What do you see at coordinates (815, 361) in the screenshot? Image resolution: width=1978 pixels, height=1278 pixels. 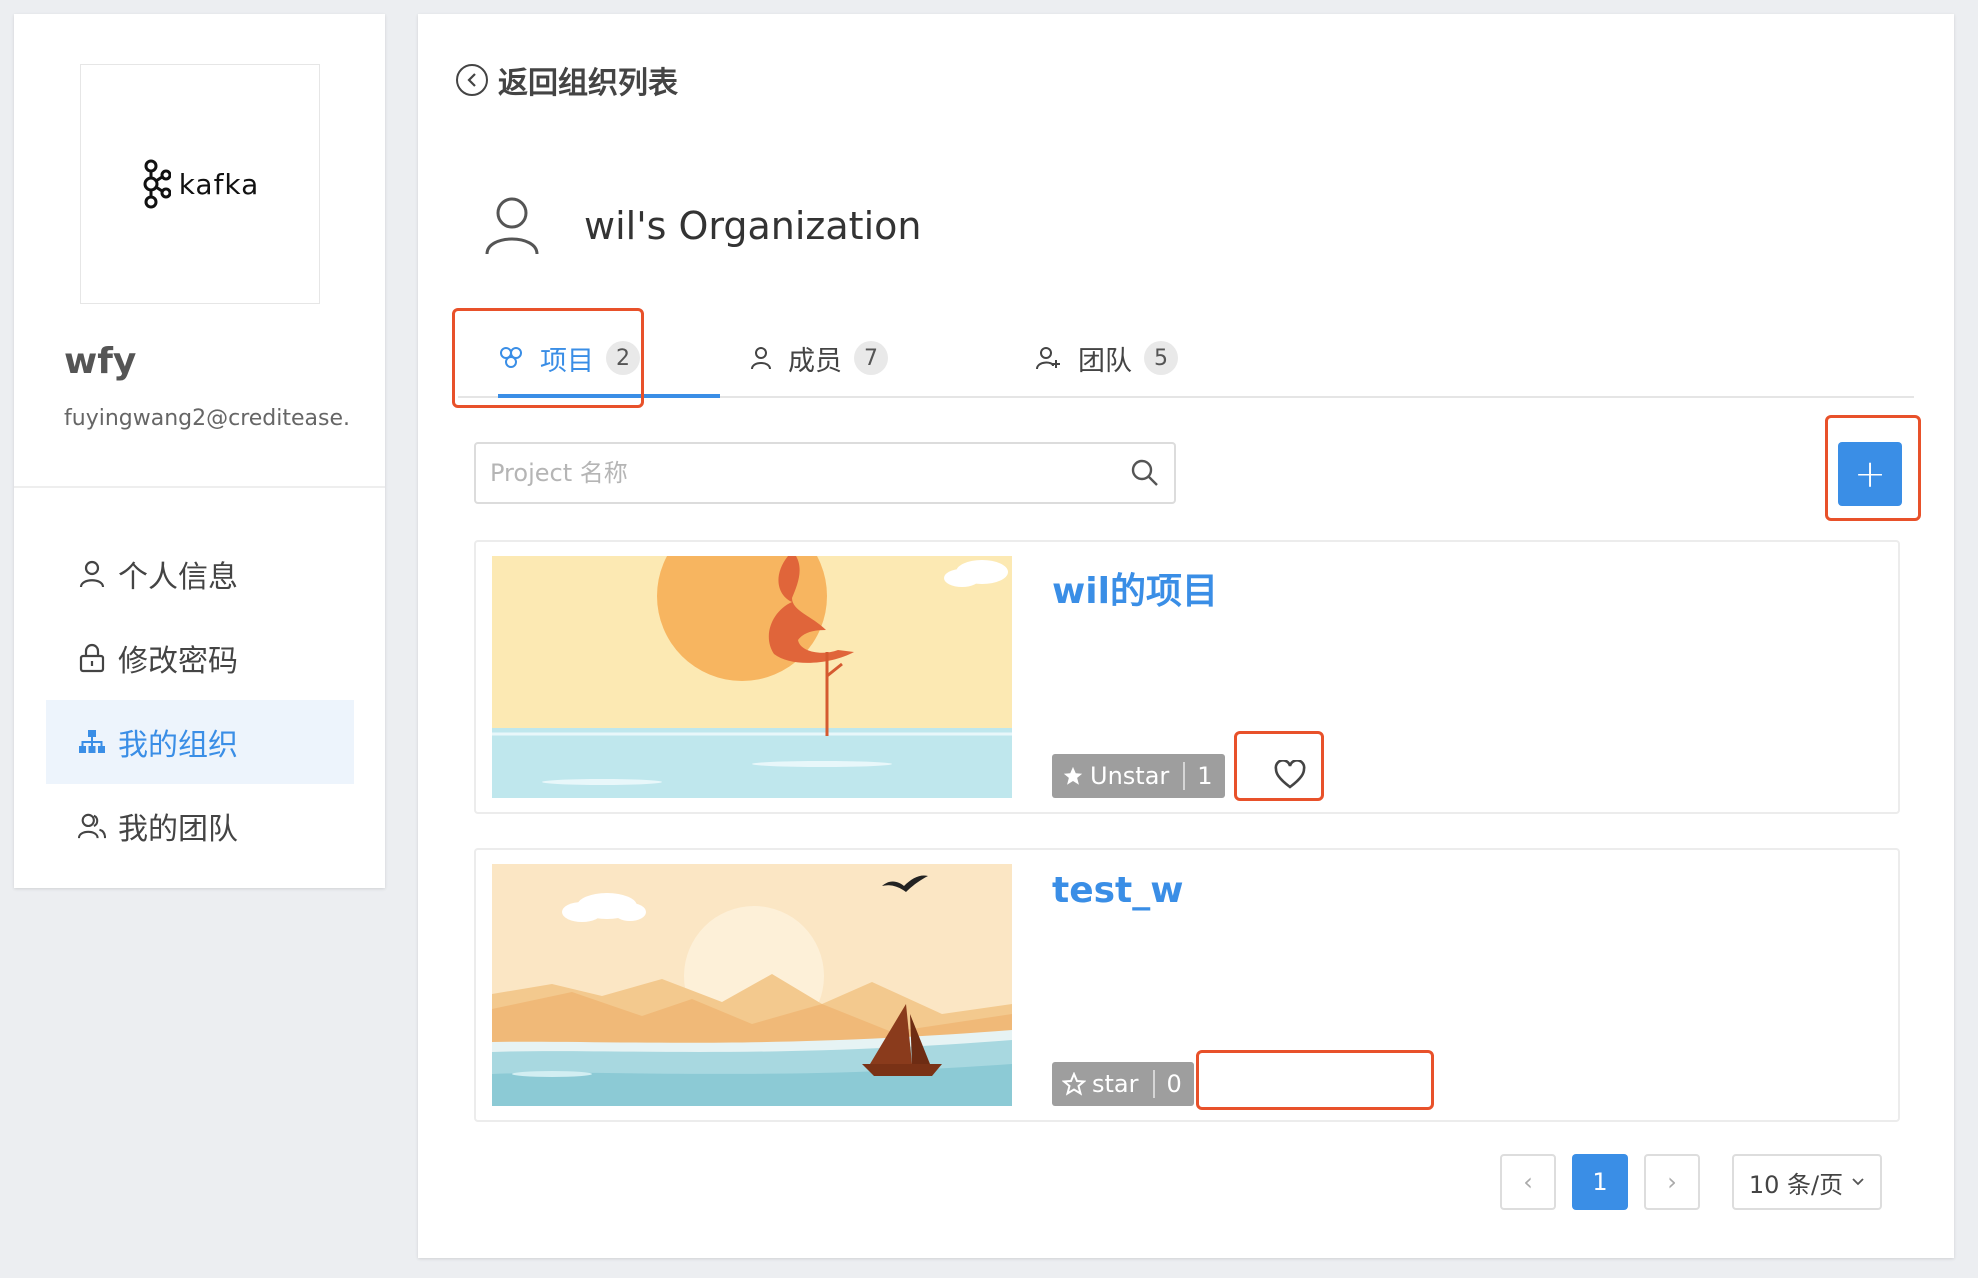 I see `tab-label: 成员` at bounding box center [815, 361].